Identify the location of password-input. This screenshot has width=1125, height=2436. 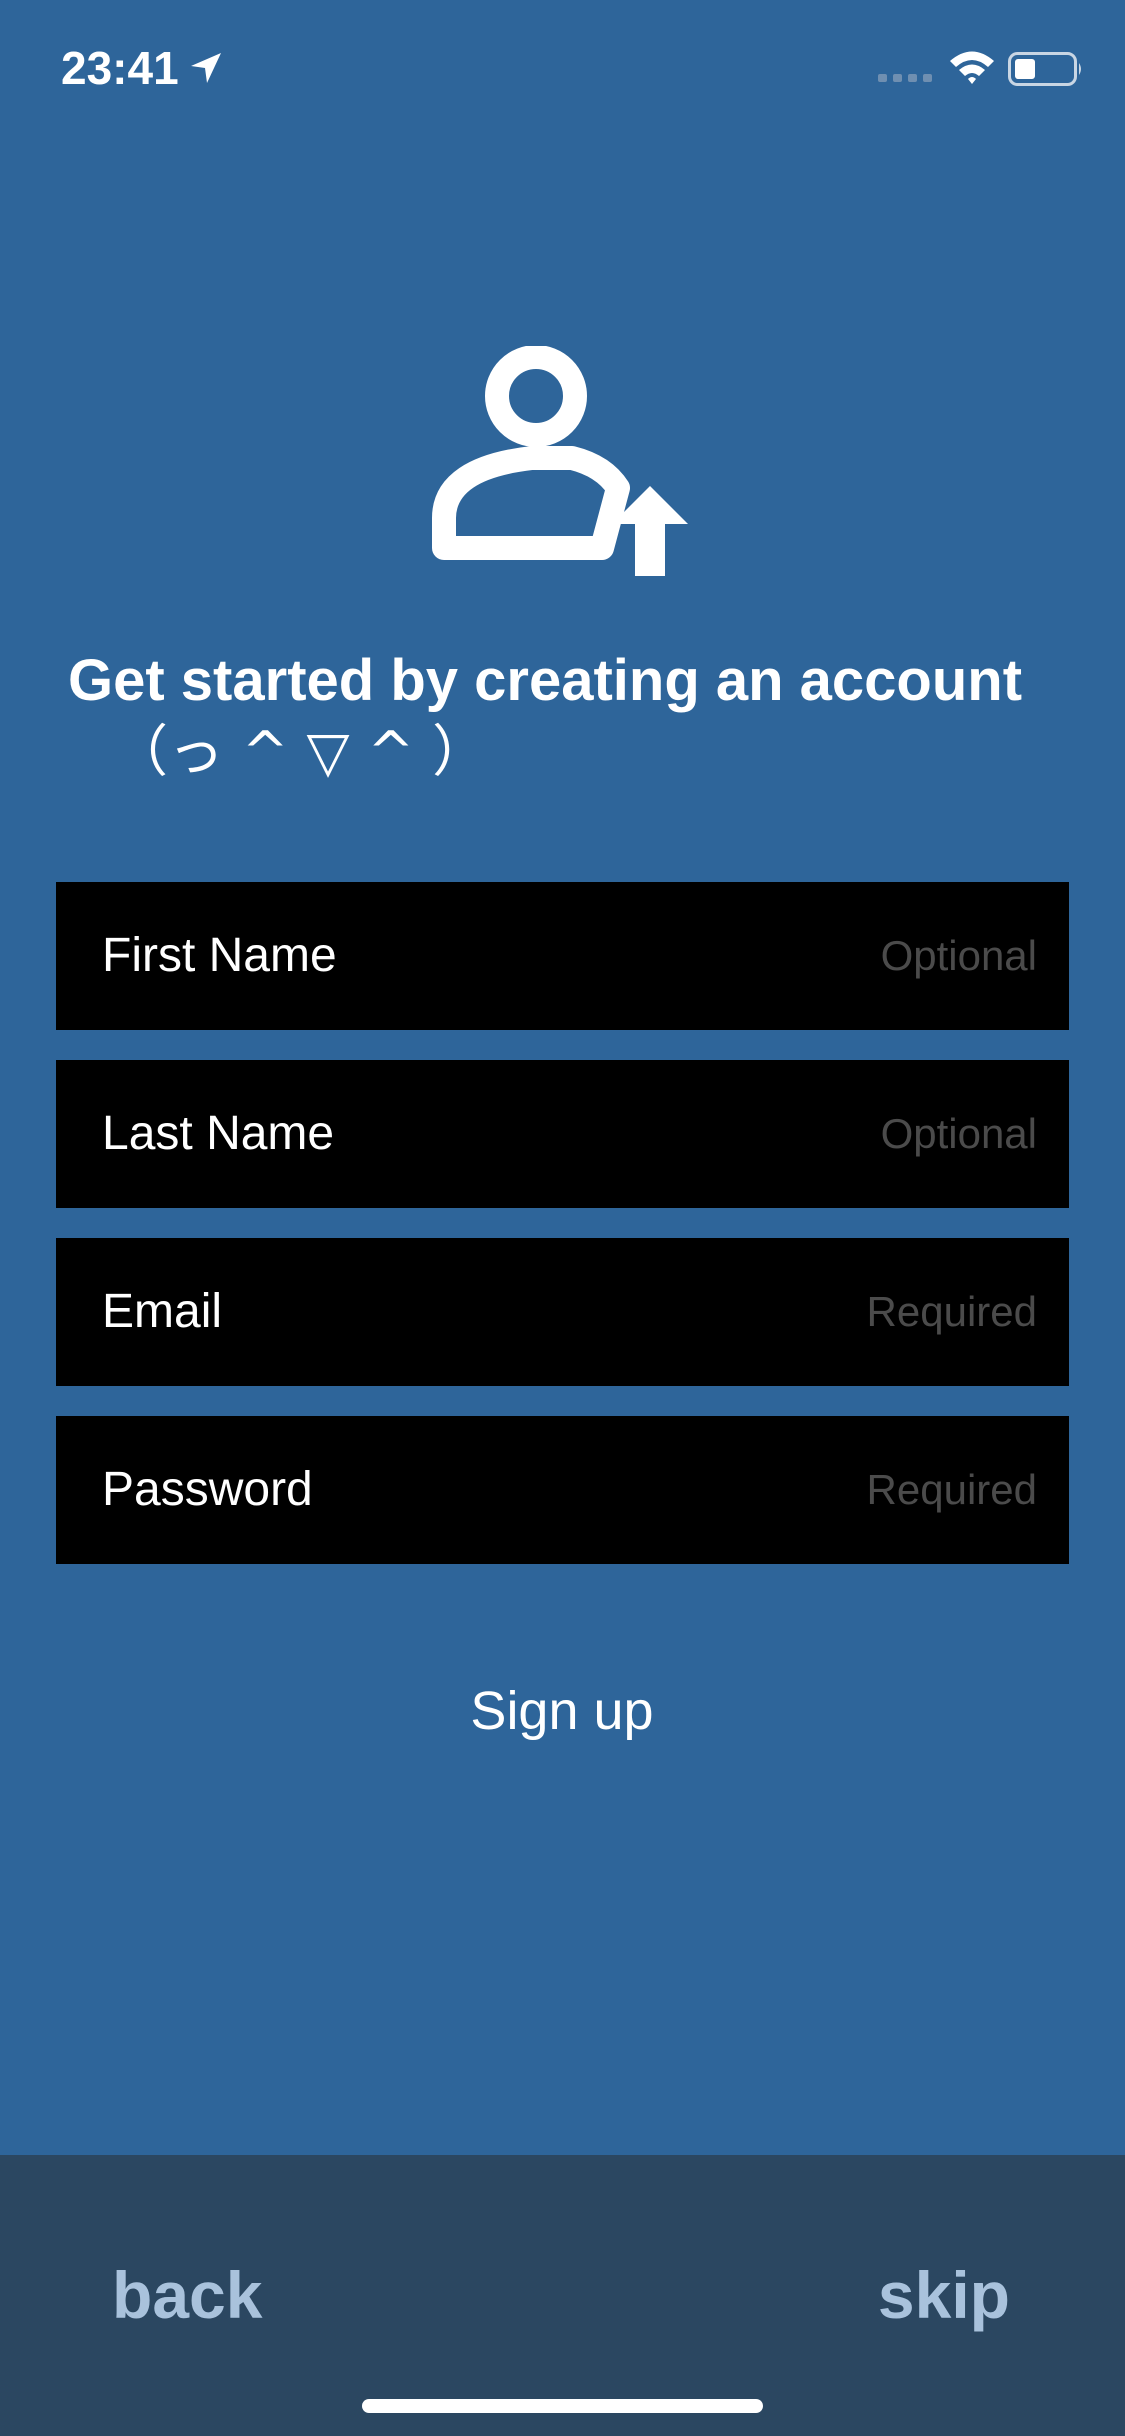
(787, 1490).